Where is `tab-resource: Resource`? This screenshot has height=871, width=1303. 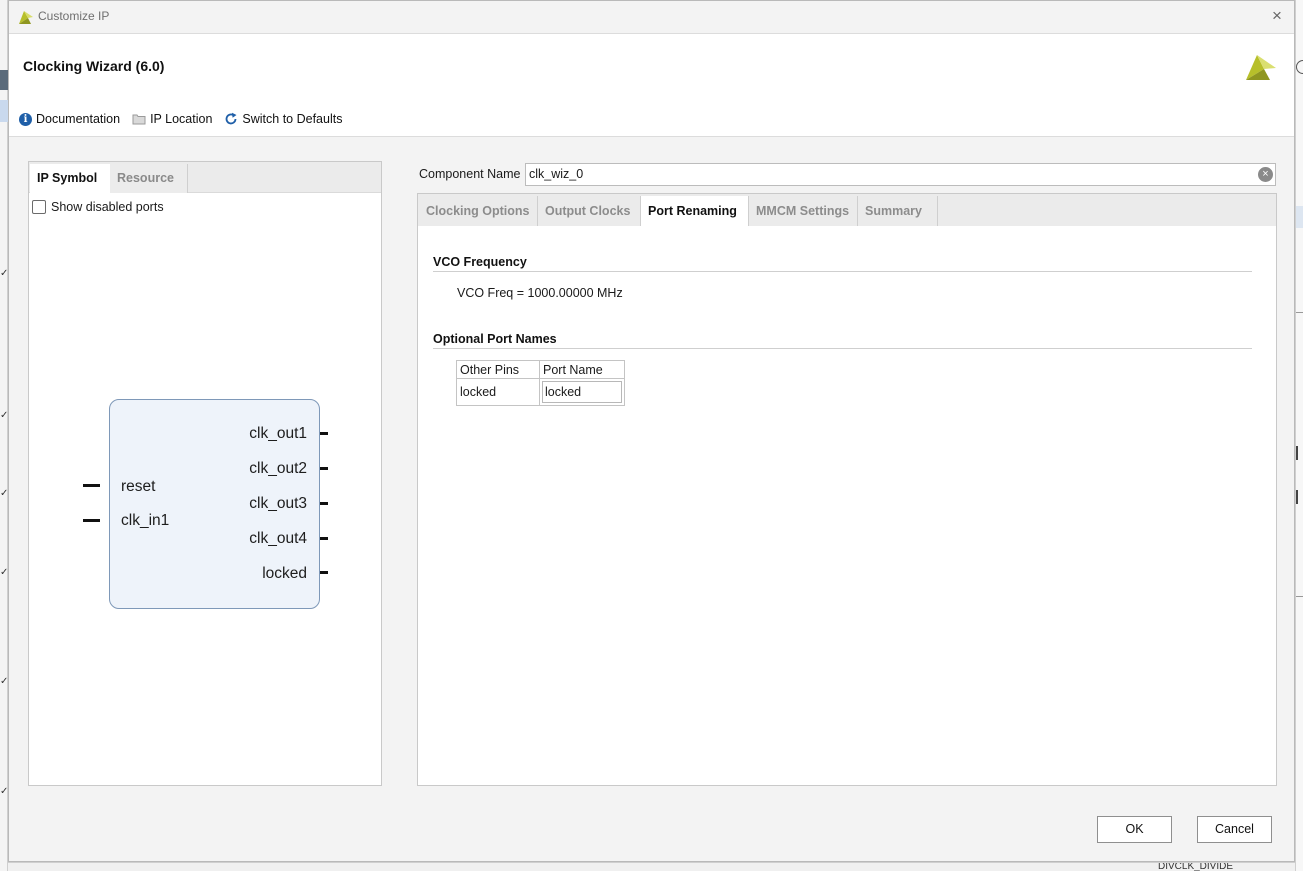
tab-resource: Resource is located at coordinates (149, 178).